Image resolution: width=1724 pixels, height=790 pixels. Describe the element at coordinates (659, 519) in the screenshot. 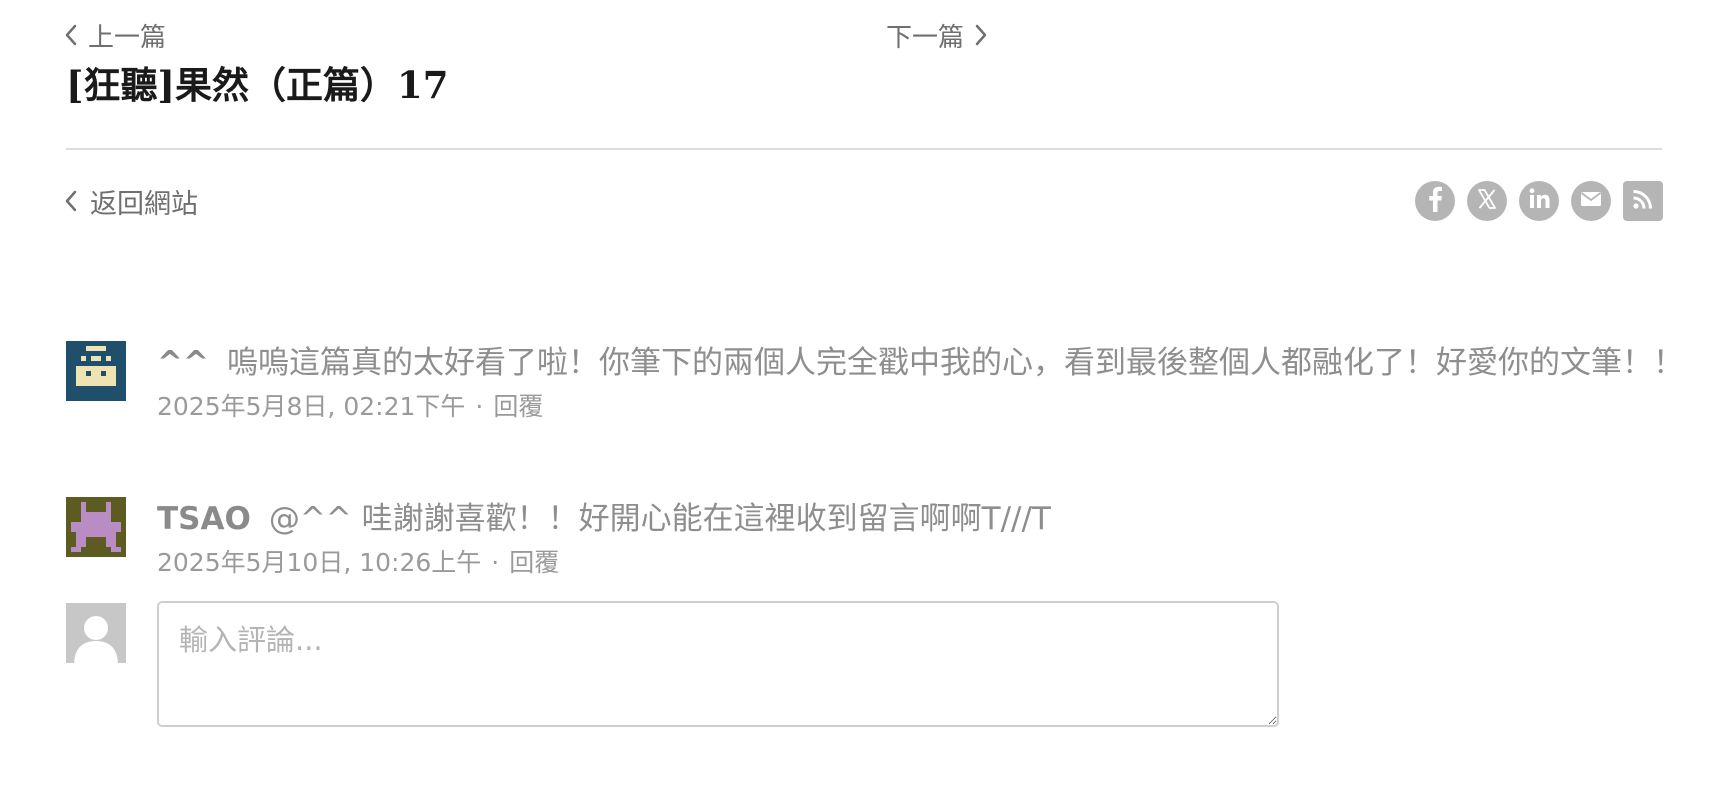

I see `comment-message: @^^ 哇謝謝喜歡！！好開心能在這裡收到留言啊啊T///T` at that location.